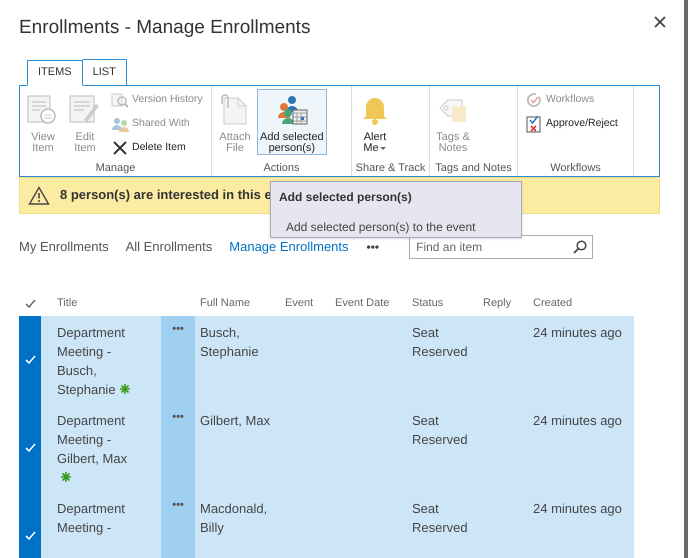  I want to click on column-header: Event, so click(299, 303).